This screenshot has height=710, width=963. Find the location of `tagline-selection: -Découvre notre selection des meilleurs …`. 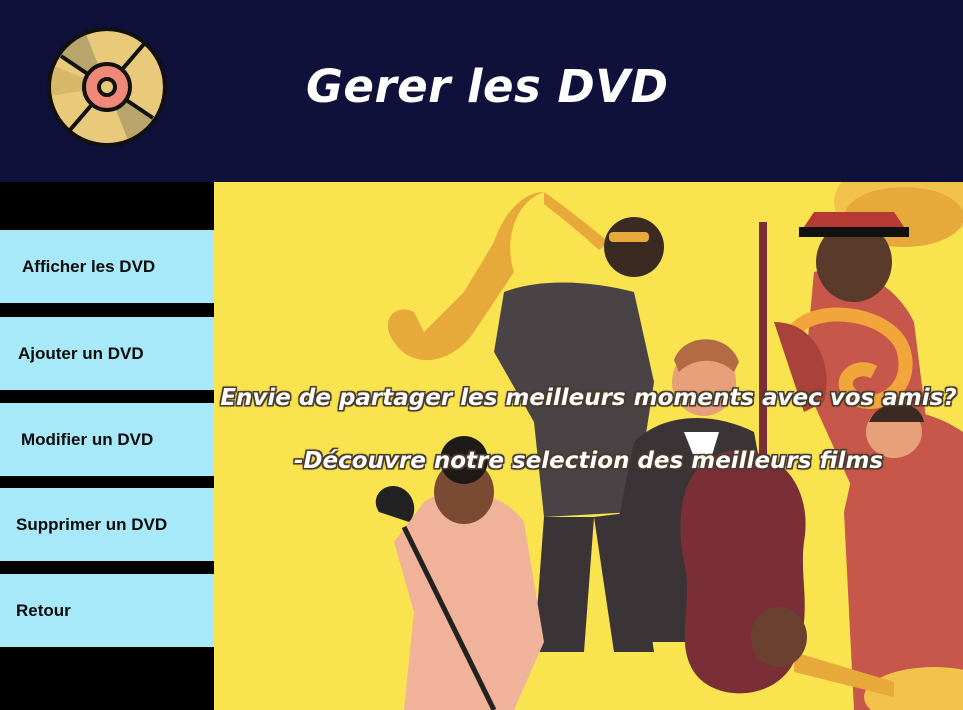

tagline-selection: -Découvre notre selection des meilleurs … is located at coordinates (588, 461).